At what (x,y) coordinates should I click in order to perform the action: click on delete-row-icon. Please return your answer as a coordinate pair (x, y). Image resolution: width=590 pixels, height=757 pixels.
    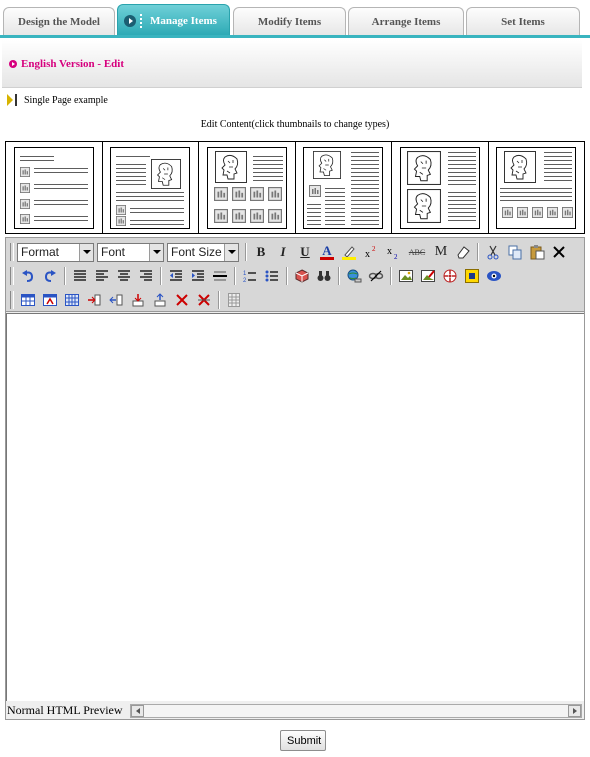
    Looking at the image, I should click on (160, 300).